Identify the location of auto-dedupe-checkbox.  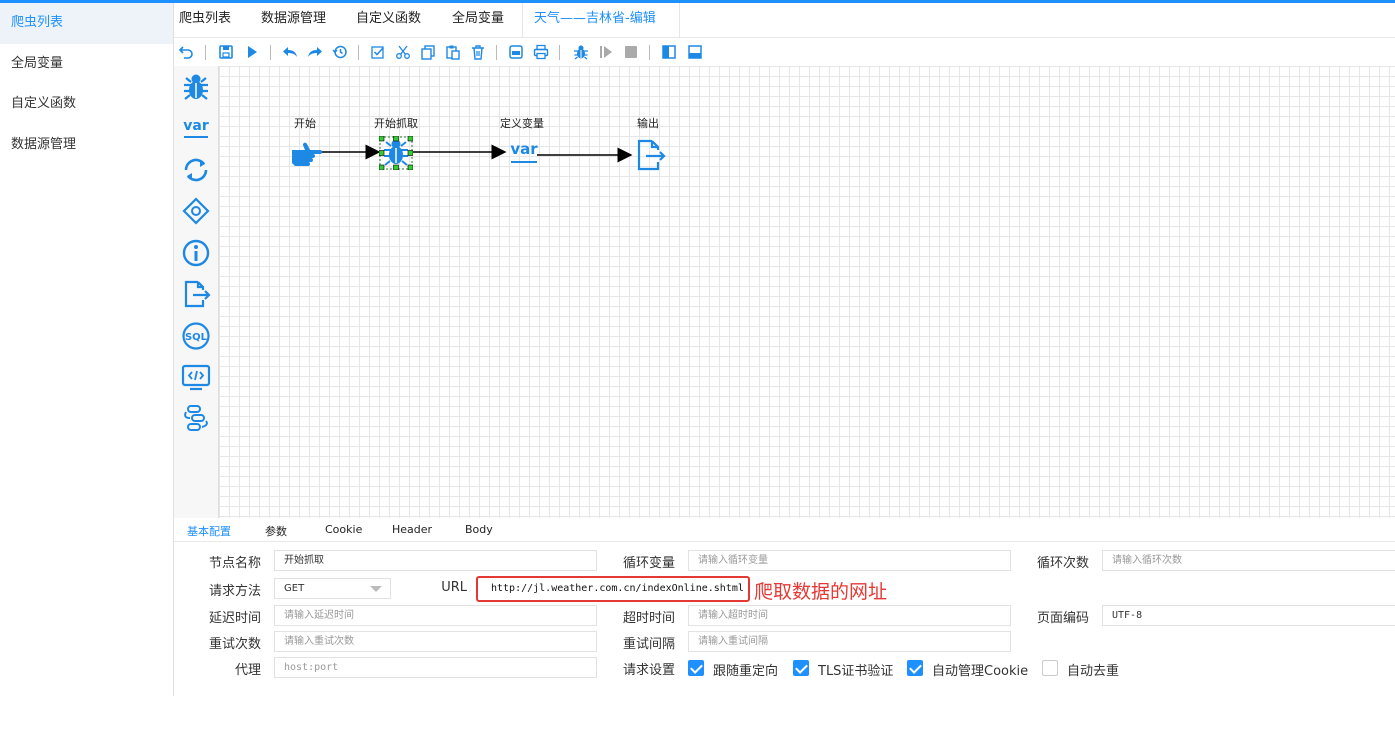
(1050, 668).